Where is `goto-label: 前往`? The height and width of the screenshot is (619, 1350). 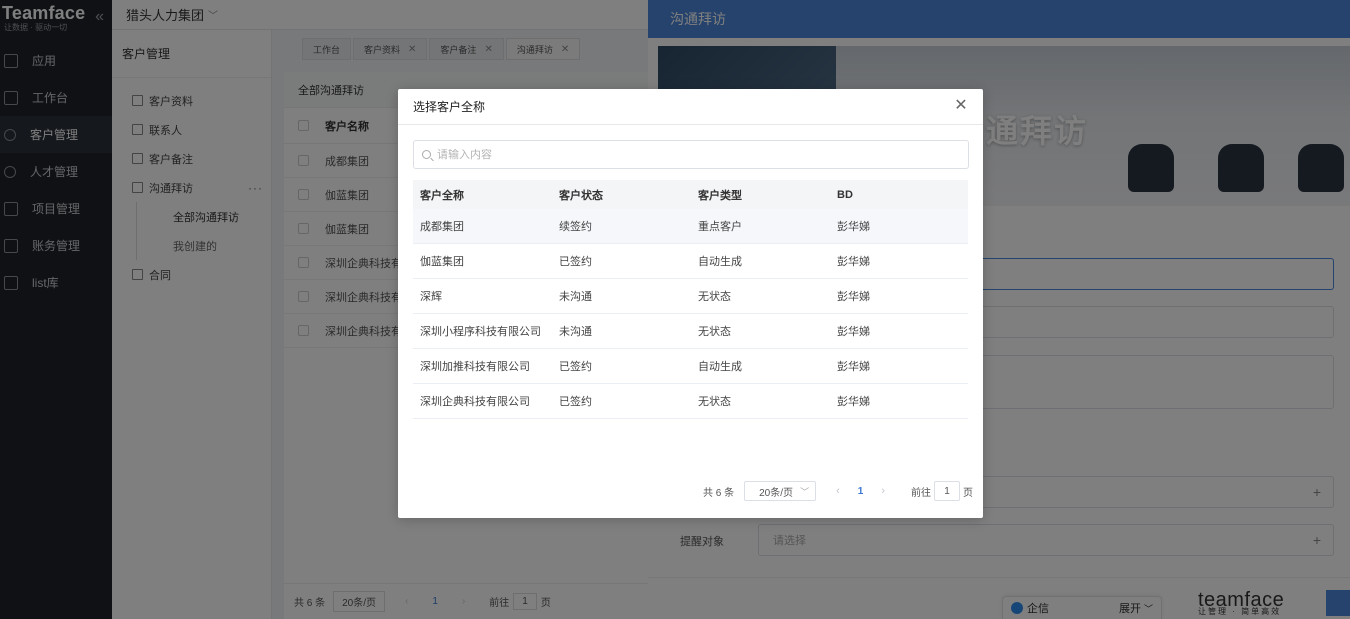 goto-label: 前往 is located at coordinates (921, 493).